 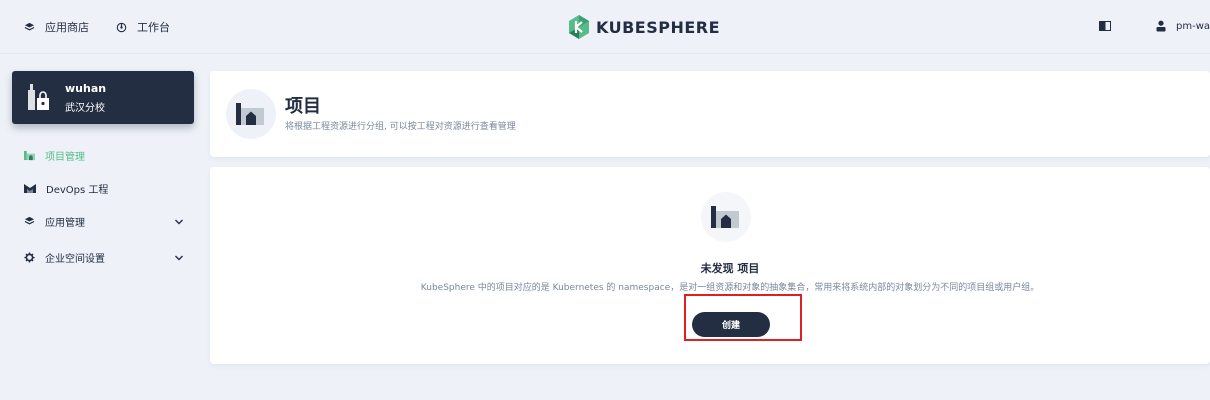 What do you see at coordinates (400, 127) in the screenshot?
I see `page-description: 将根据工程资源进行分组, 可以按工程对资源进行查看管理` at bounding box center [400, 127].